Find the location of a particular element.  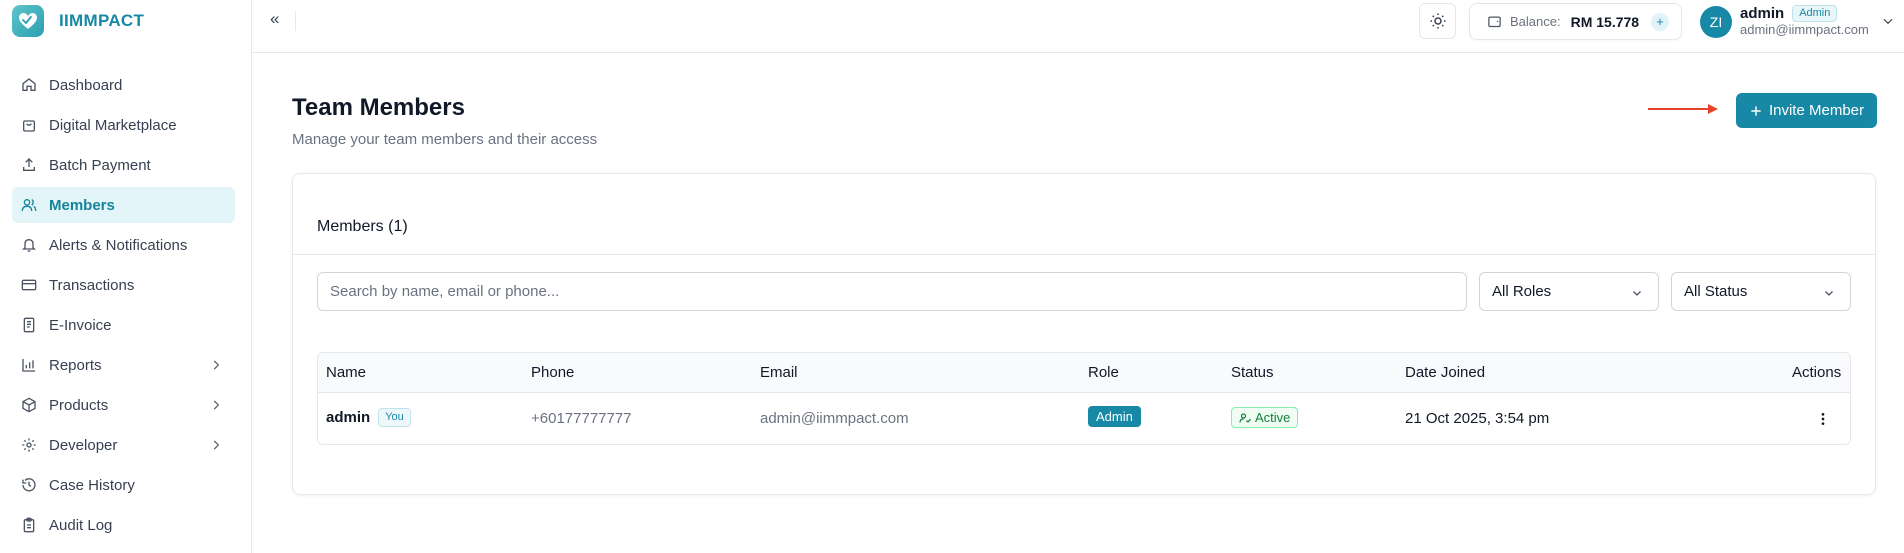

balance-label: Balance: is located at coordinates (1535, 21).